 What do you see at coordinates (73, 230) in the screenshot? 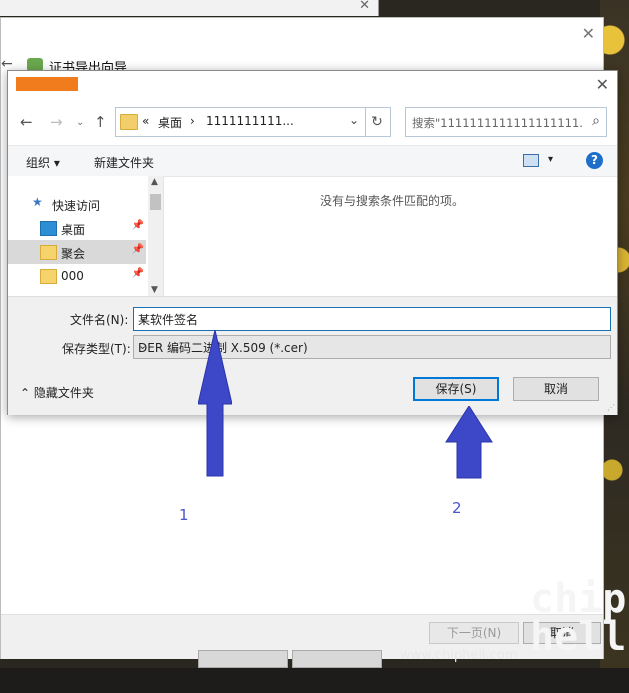
I see `nav-item-label: 桌面` at bounding box center [73, 230].